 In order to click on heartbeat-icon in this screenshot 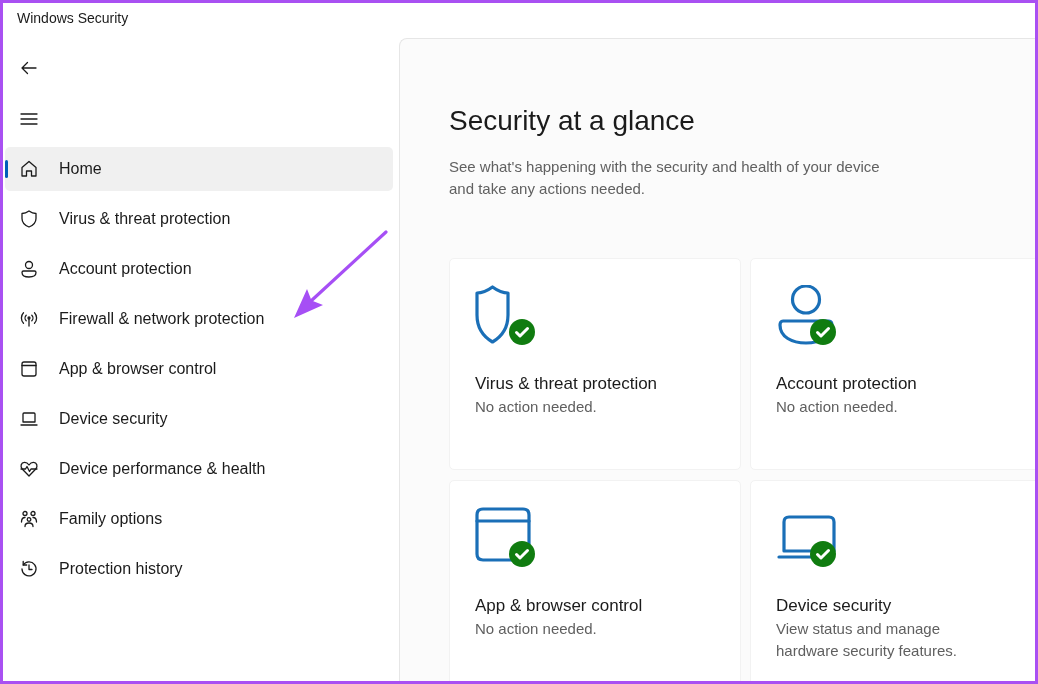, I will do `click(29, 469)`.